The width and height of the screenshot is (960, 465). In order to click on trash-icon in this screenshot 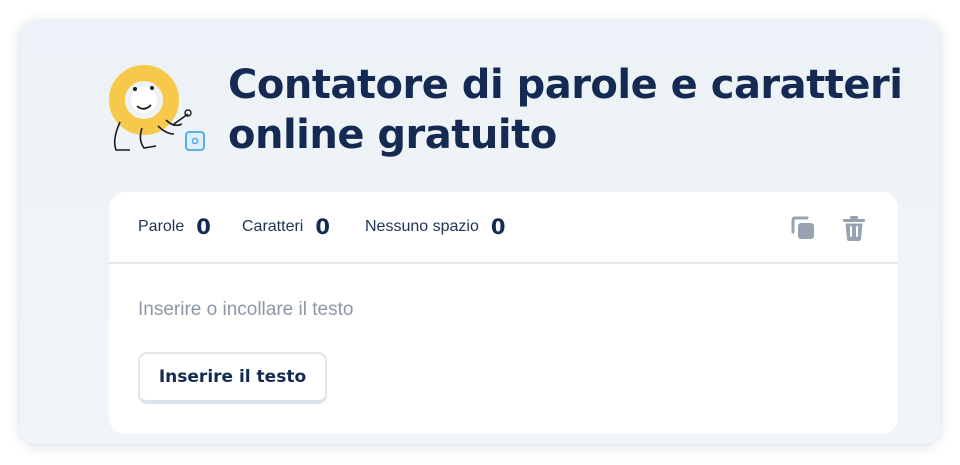, I will do `click(854, 228)`.